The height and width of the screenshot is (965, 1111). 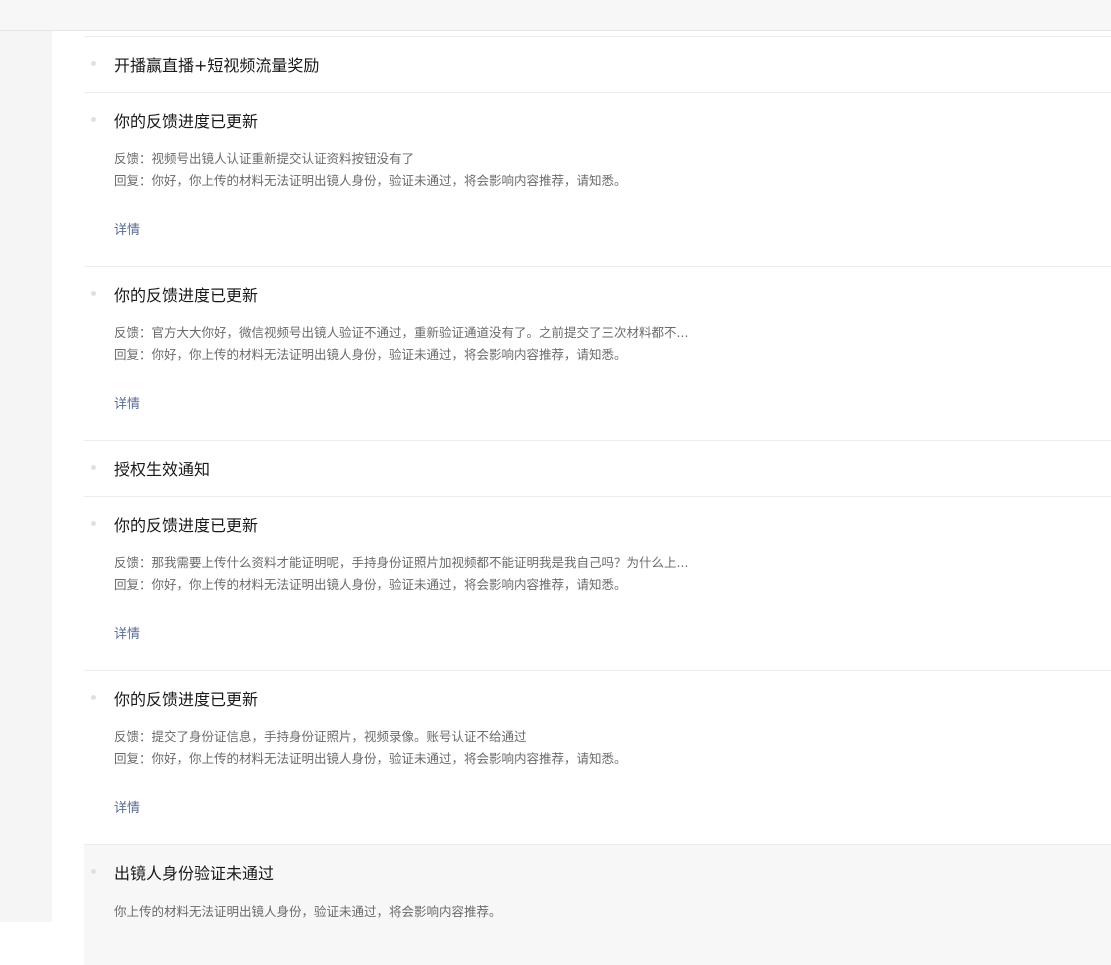 I want to click on notification-item: 授权生效通知, so click(x=597, y=469).